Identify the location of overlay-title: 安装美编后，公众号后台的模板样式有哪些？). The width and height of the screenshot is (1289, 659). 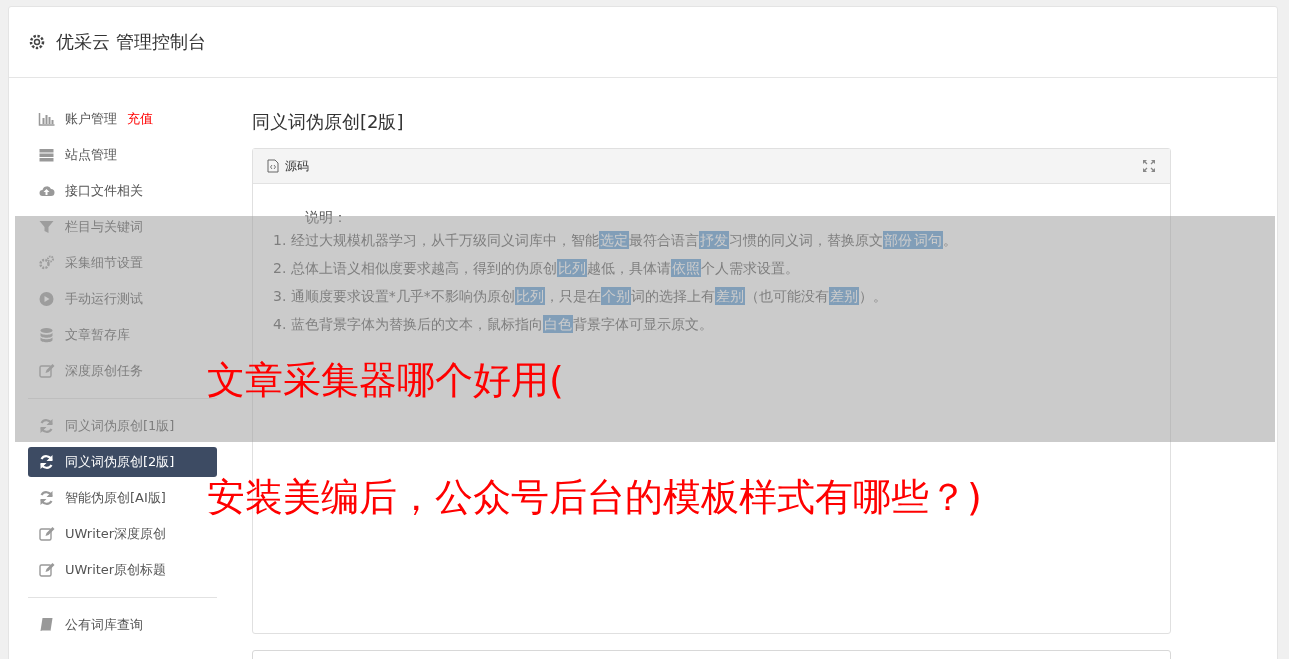
(594, 497).